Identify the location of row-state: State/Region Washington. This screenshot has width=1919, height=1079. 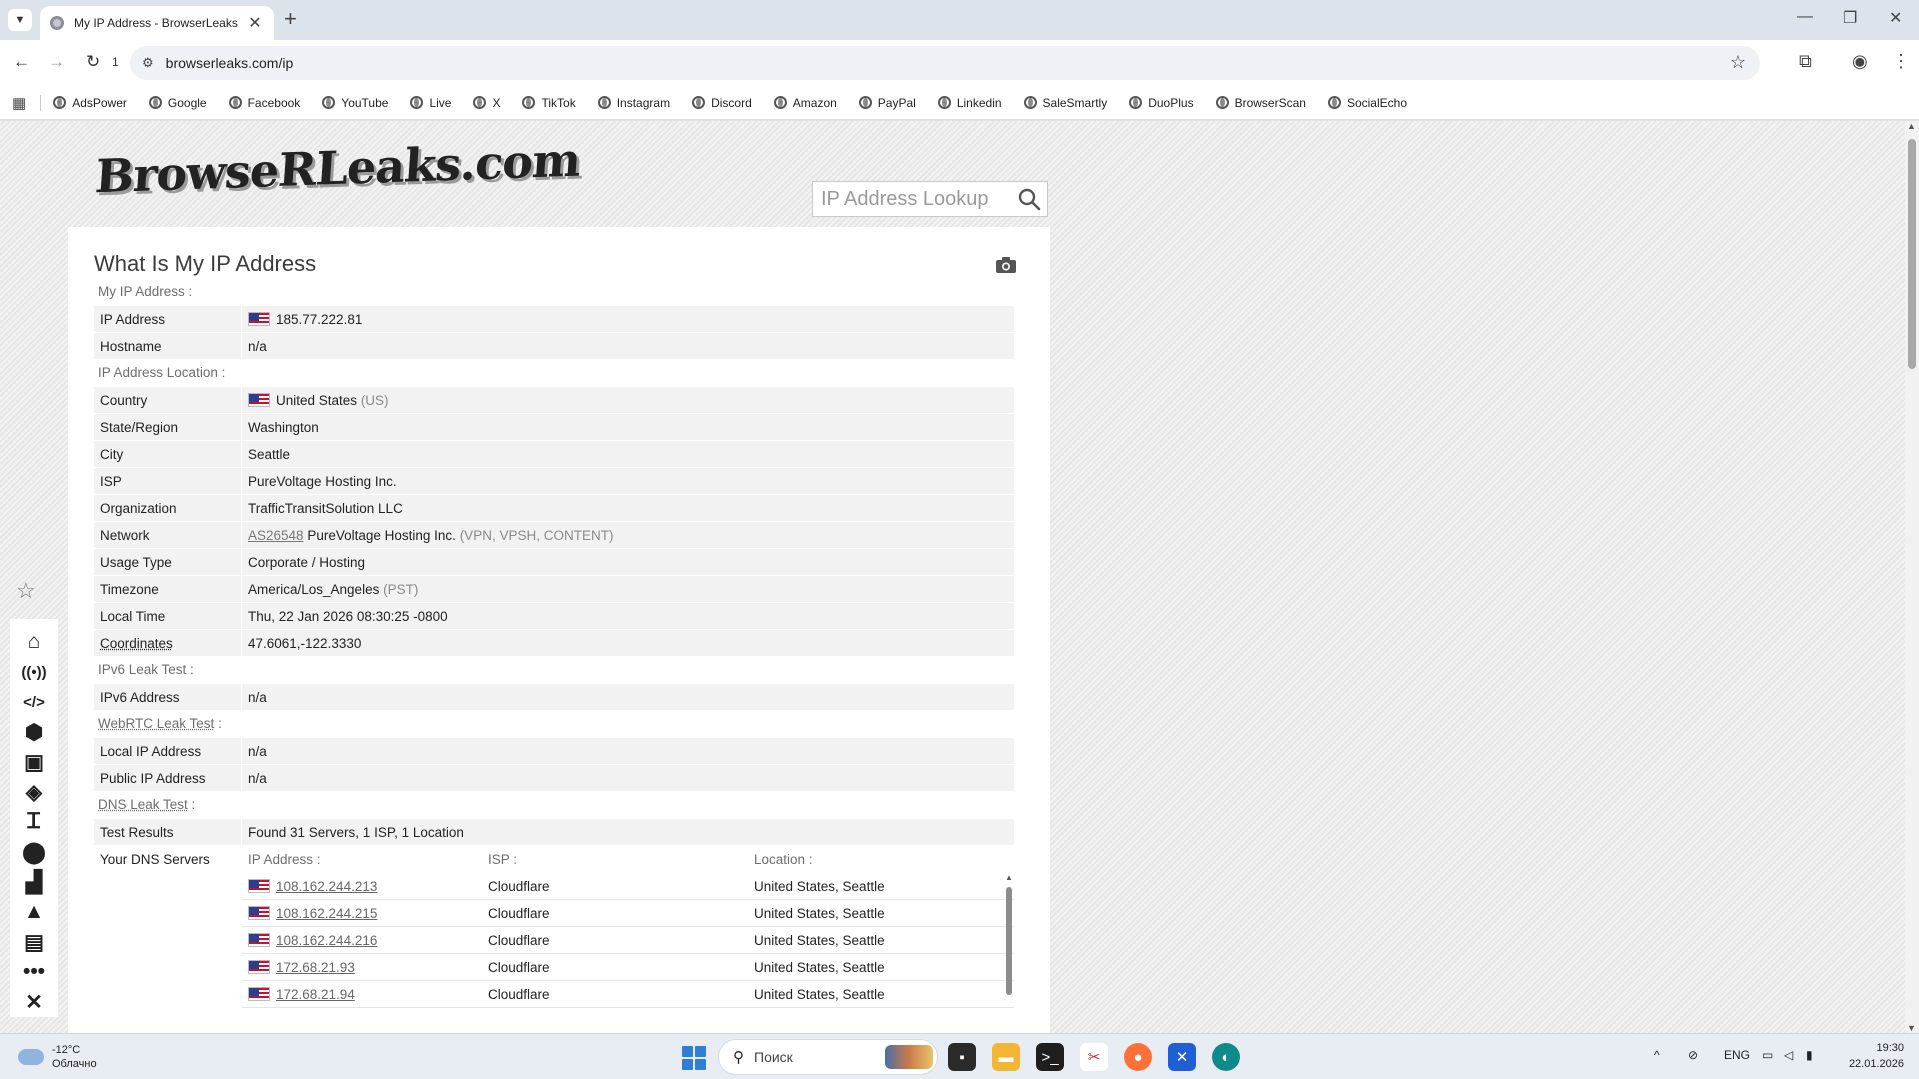
(554, 427).